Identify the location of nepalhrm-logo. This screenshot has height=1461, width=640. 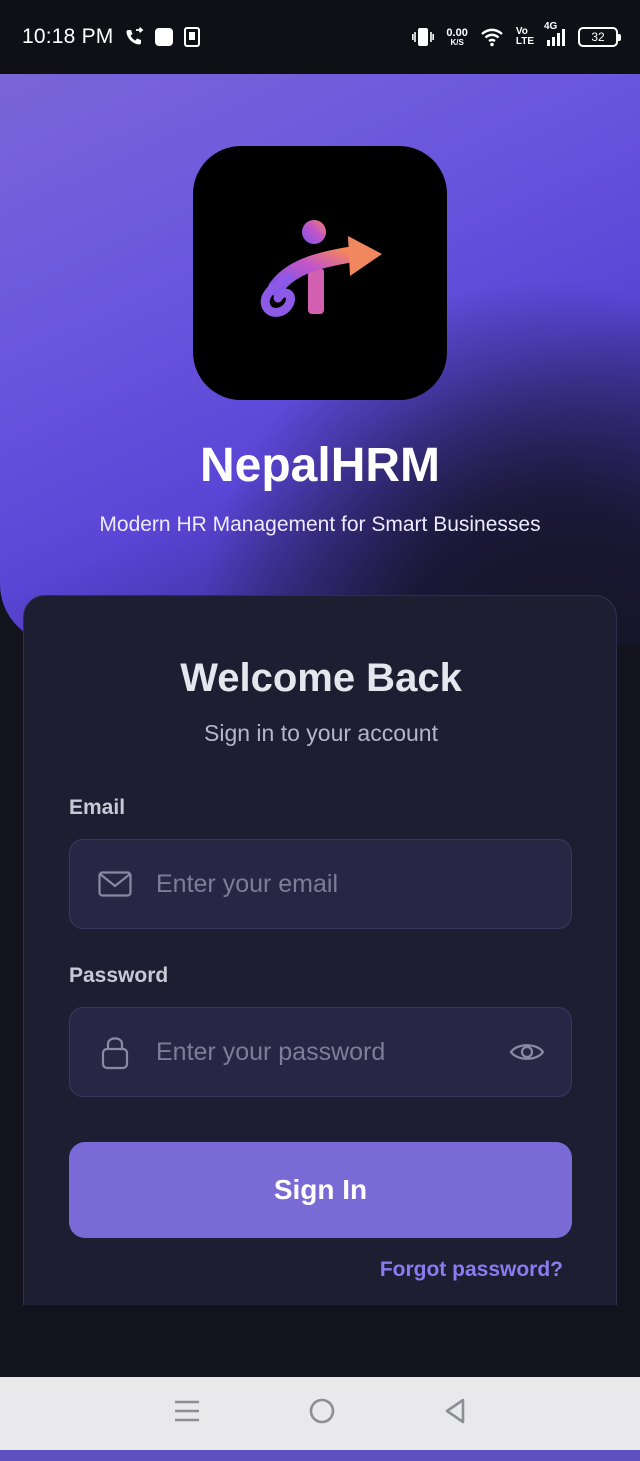
(321, 268).